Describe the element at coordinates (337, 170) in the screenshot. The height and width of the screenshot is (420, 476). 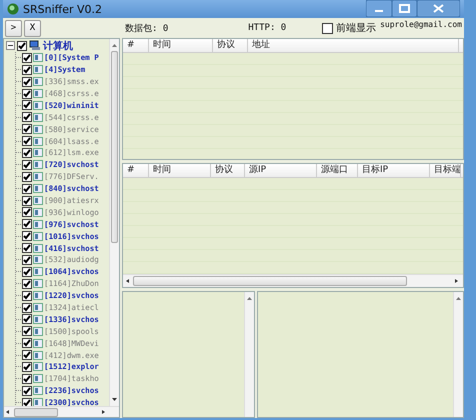
I see `column-header: 源端口` at that location.